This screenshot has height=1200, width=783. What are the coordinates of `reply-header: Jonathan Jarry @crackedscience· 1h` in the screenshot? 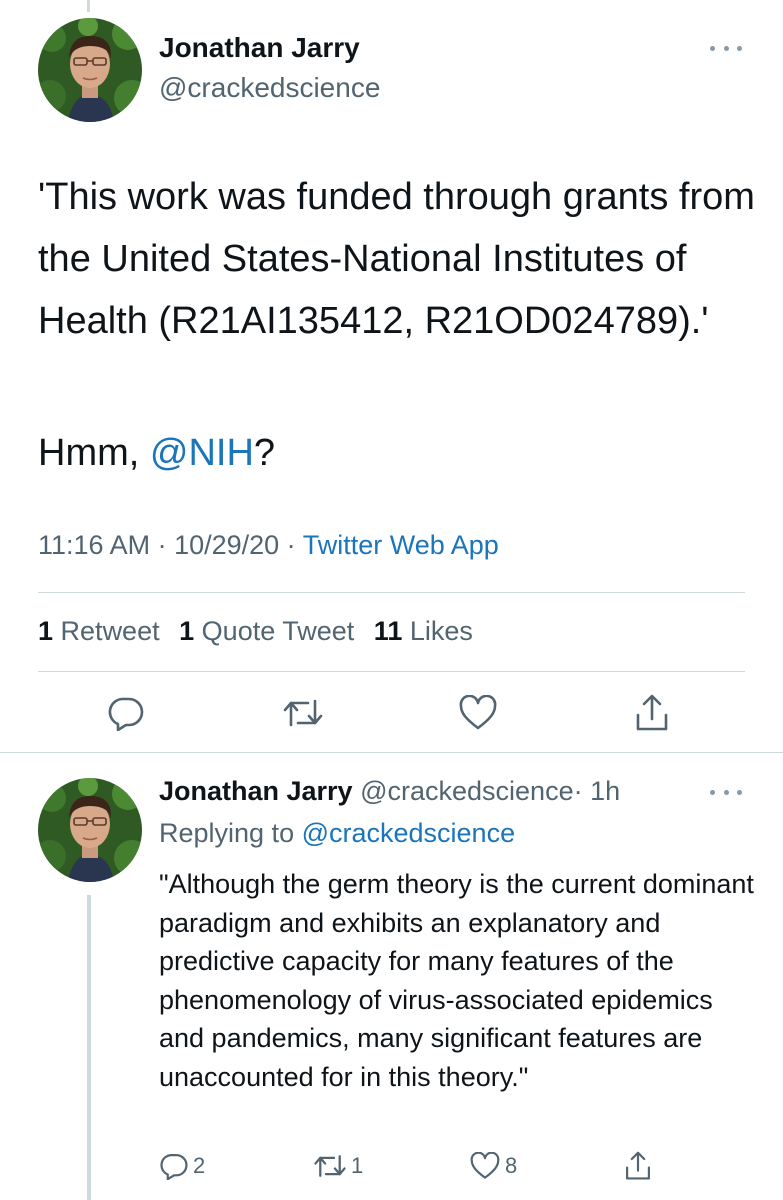 It's located at (389, 791).